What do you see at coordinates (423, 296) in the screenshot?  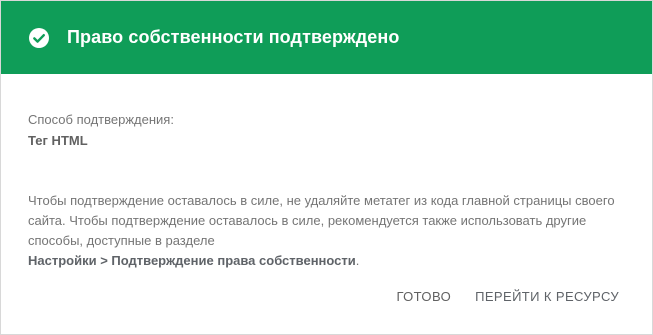 I see `done-button: ГОТОВО` at bounding box center [423, 296].